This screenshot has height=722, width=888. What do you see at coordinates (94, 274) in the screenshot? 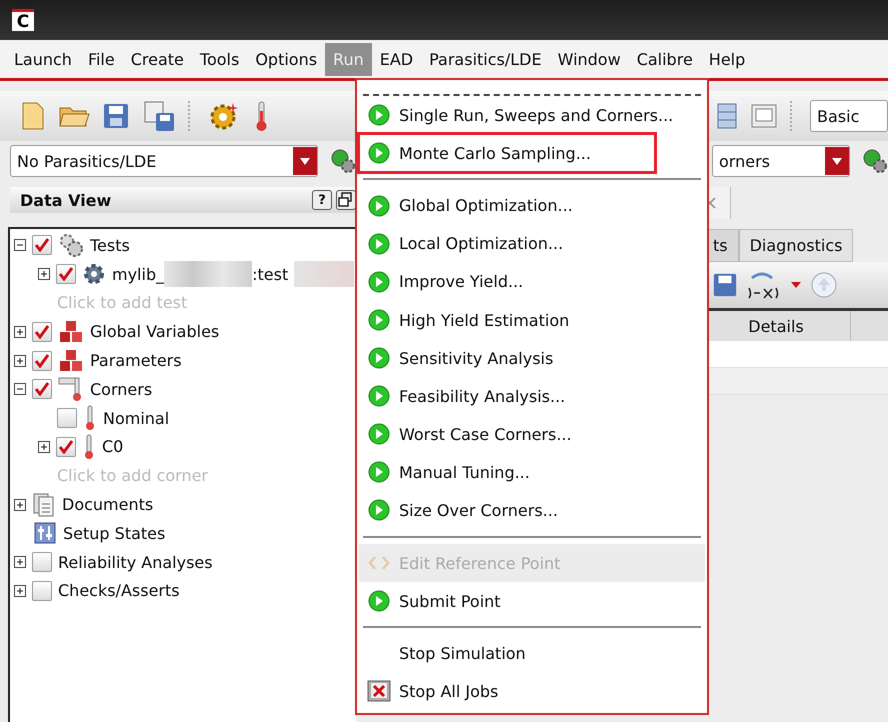
I see `gear-icon` at bounding box center [94, 274].